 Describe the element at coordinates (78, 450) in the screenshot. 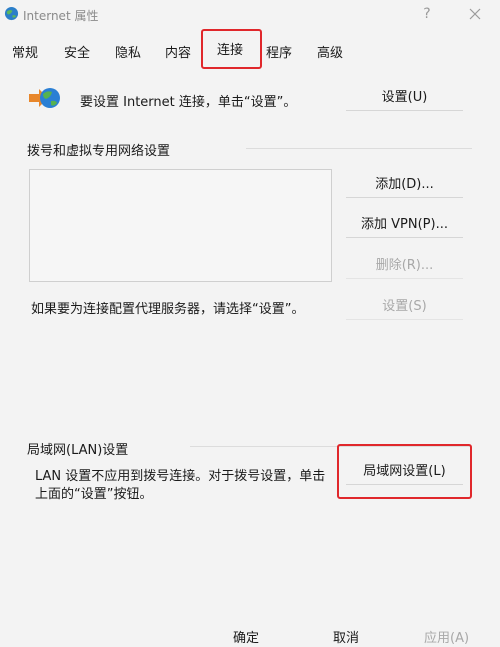

I see `lan-heading: 局域网(LAN)设置` at that location.